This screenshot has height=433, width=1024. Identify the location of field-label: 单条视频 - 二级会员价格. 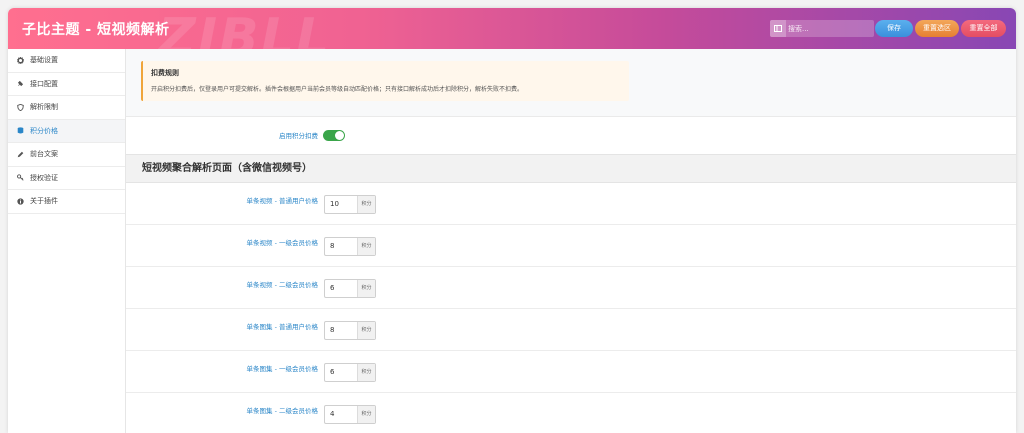
(282, 285).